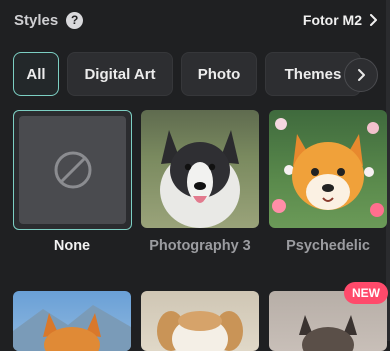  Describe the element at coordinates (200, 179) in the screenshot. I see `dog-photo-thumbnail` at that location.